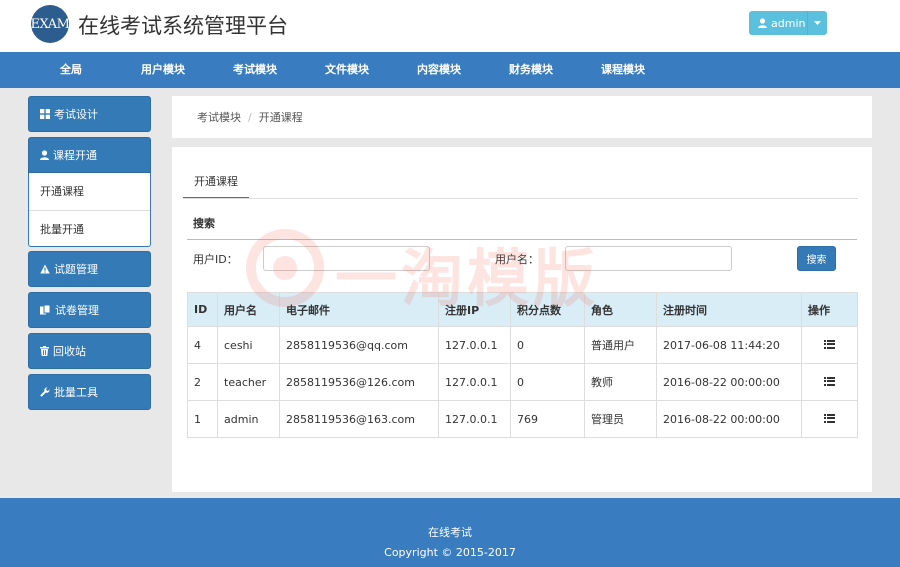 This screenshot has width=900, height=567. I want to click on user-menu-button: admin, so click(788, 23).